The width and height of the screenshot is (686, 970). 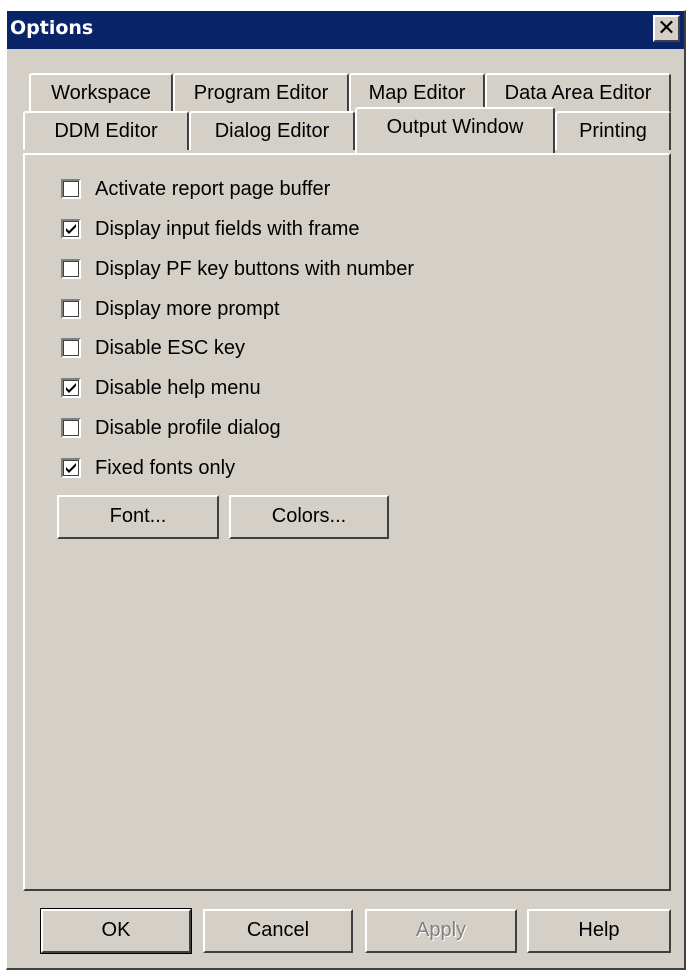 What do you see at coordinates (153, 348) in the screenshot?
I see `option-disable-esc-key: Disable ESC key` at bounding box center [153, 348].